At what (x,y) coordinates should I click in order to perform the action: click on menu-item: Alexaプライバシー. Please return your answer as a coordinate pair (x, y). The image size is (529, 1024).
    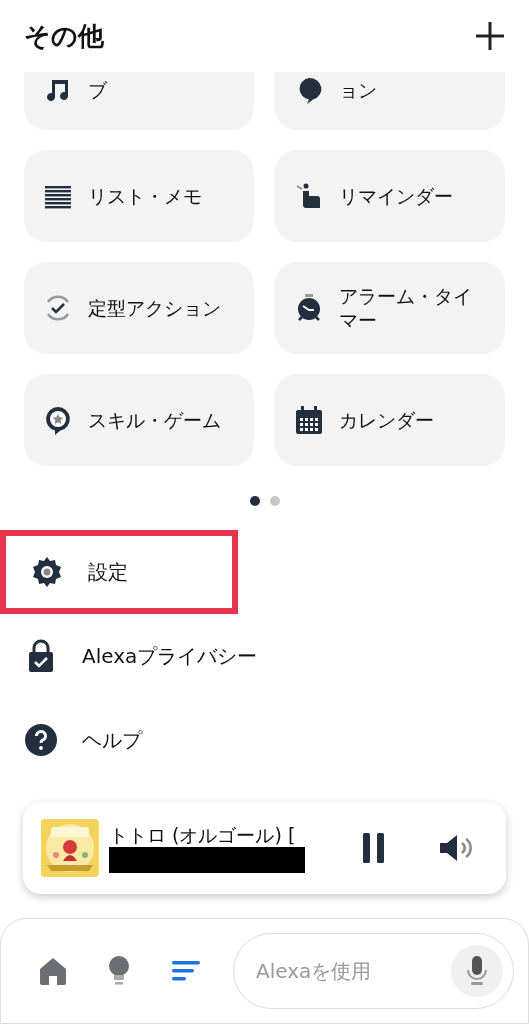
    Looking at the image, I should click on (264, 656).